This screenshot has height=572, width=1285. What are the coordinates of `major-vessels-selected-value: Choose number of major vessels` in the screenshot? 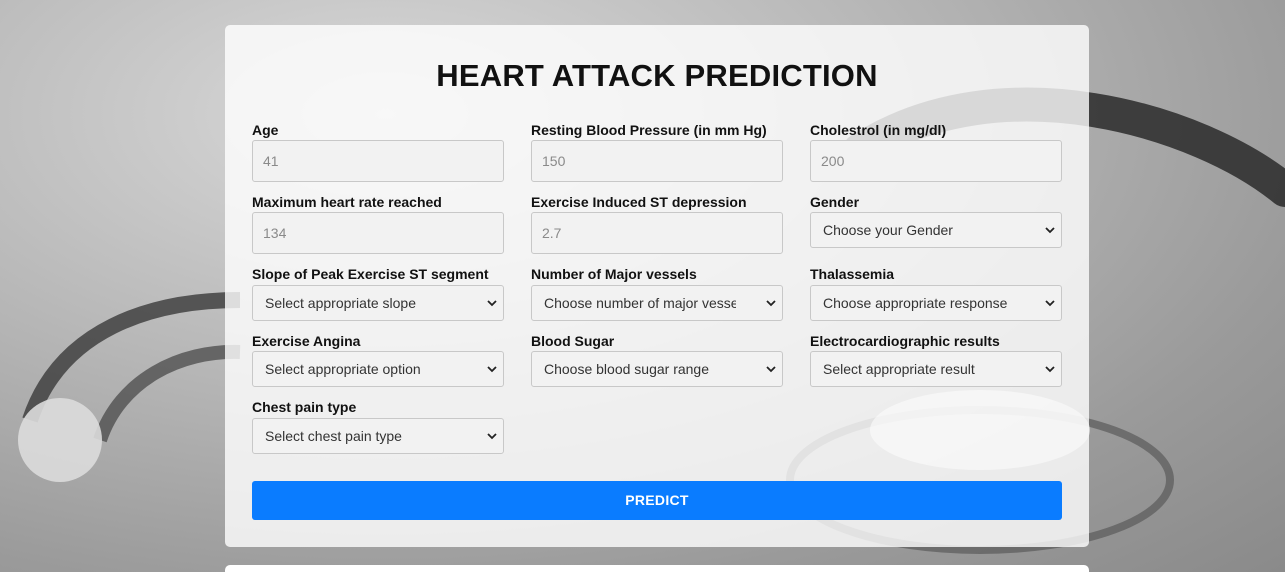 It's located at (640, 303).